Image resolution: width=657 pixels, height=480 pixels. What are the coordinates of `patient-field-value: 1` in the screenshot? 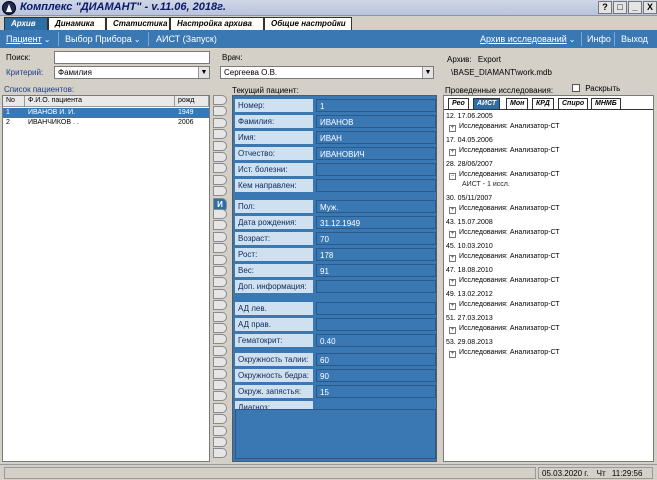 It's located at (376, 105).